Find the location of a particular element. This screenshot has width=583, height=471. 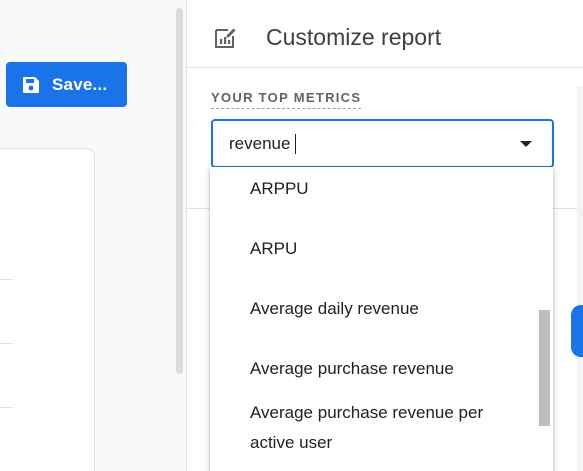

metric-search-field is located at coordinates (382, 143).